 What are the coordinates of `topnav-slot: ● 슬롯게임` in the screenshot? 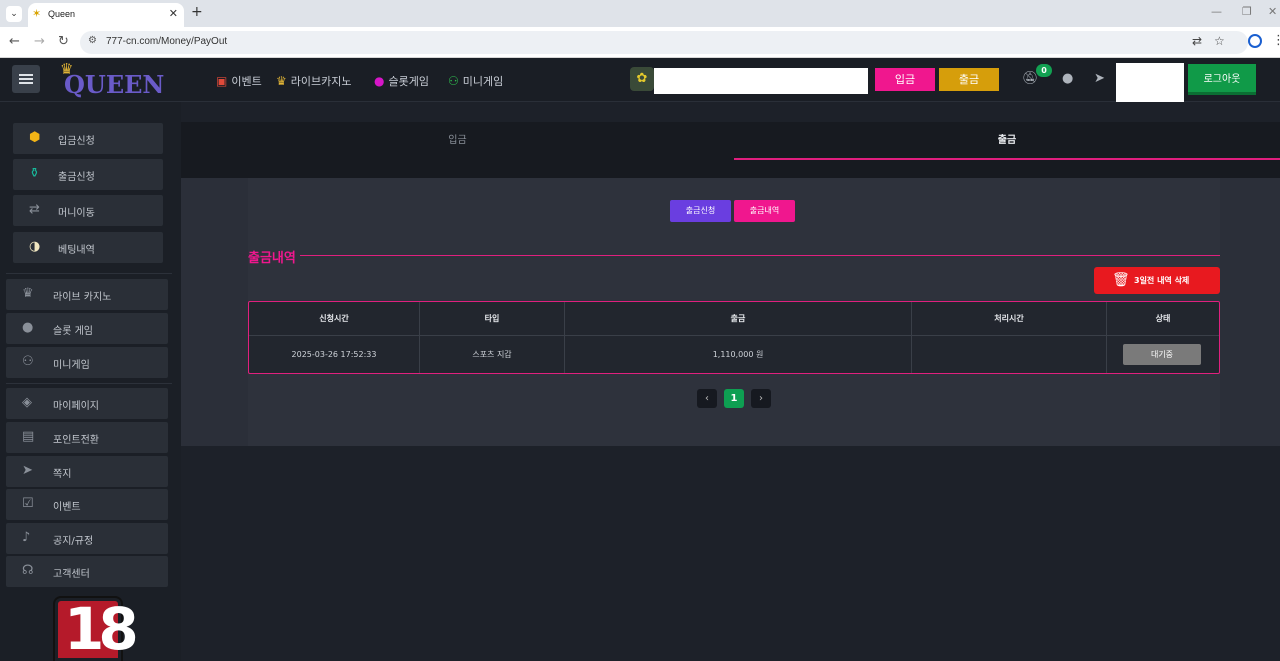 It's located at (401, 81).